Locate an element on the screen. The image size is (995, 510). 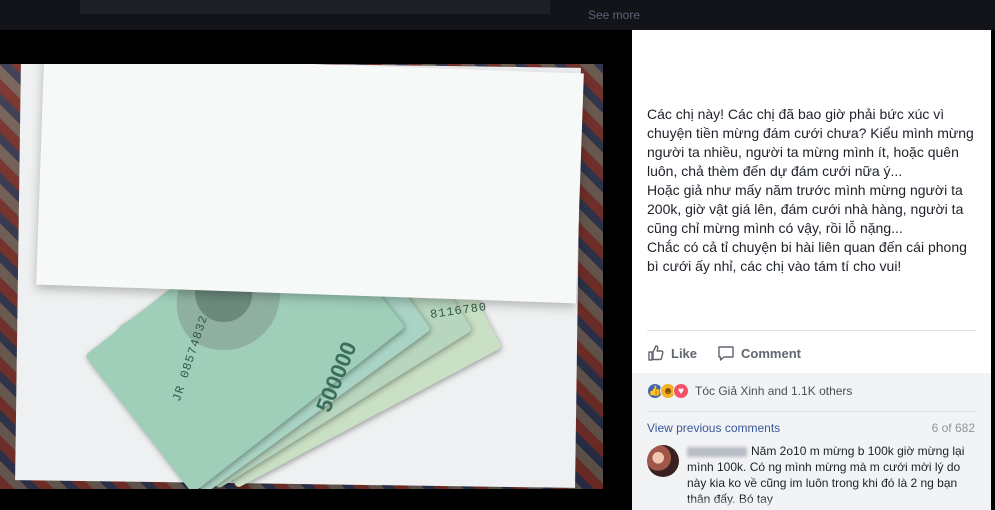
avatar is located at coordinates (663, 461).